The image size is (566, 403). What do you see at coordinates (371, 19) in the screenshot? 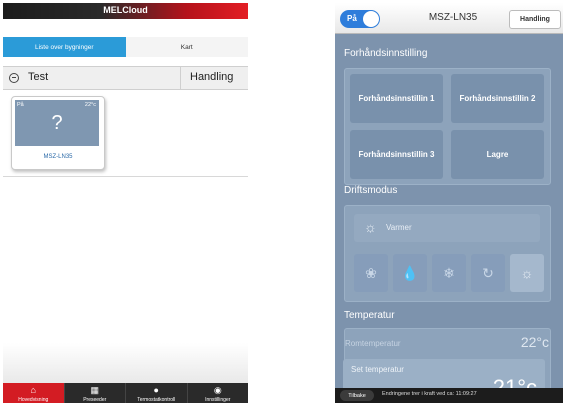
I see `toggle-knob` at bounding box center [371, 19].